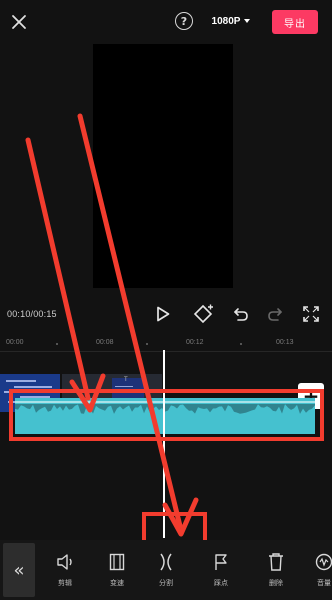 The image size is (332, 600). Describe the element at coordinates (166, 562) in the screenshot. I see `split-icon` at that location.